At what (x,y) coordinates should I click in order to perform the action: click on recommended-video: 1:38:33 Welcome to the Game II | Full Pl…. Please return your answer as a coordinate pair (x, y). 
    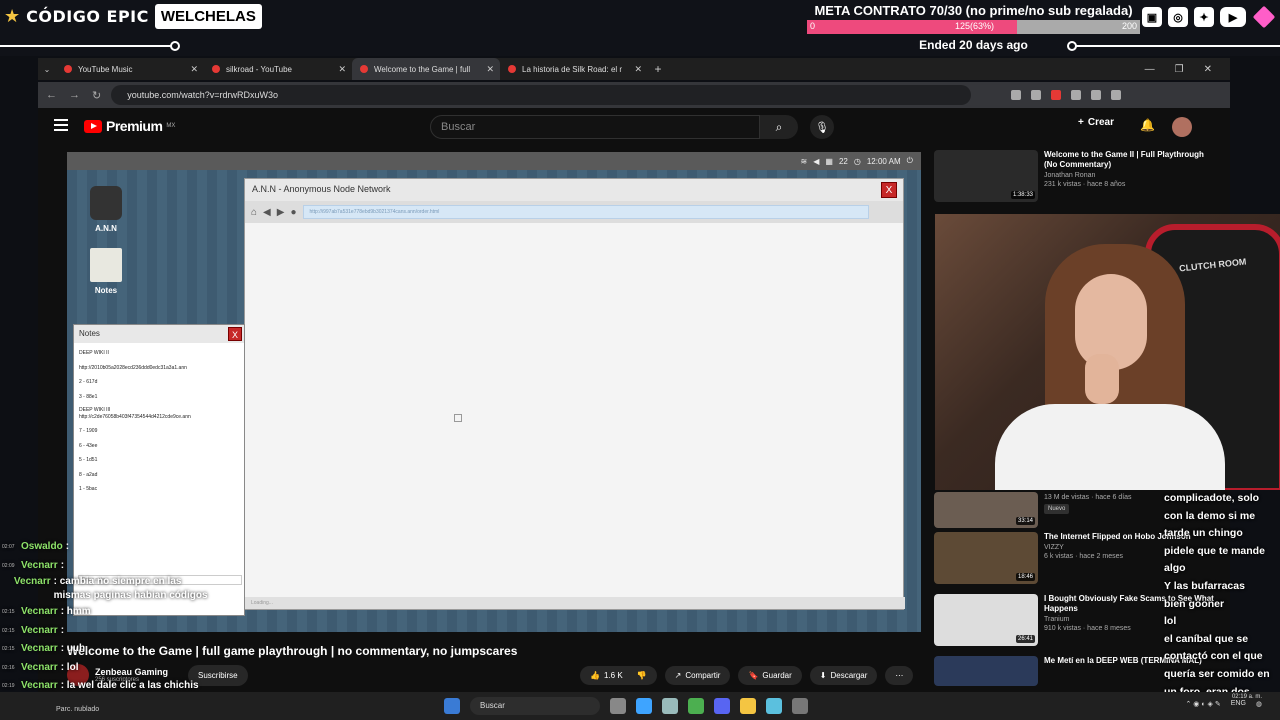
    Looking at the image, I should click on (1074, 176).